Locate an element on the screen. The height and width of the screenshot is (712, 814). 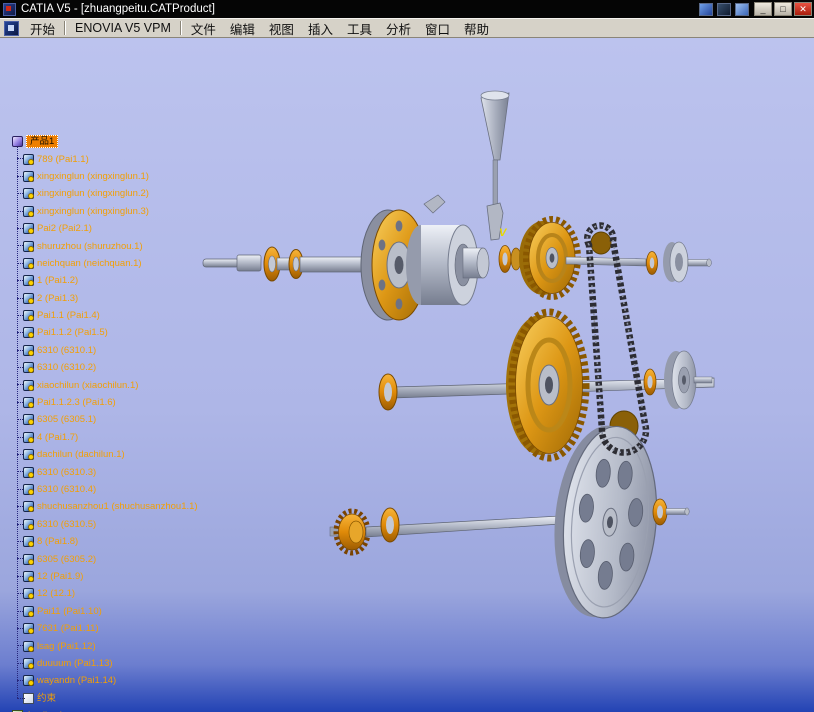
tree-item: 2 (Pai1.3) is located at coordinates (105, 298).